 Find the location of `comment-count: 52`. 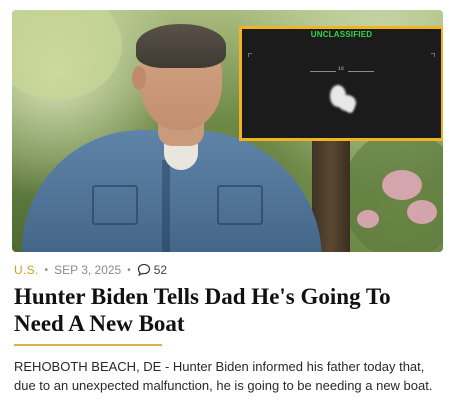

comment-count: 52 is located at coordinates (160, 270).